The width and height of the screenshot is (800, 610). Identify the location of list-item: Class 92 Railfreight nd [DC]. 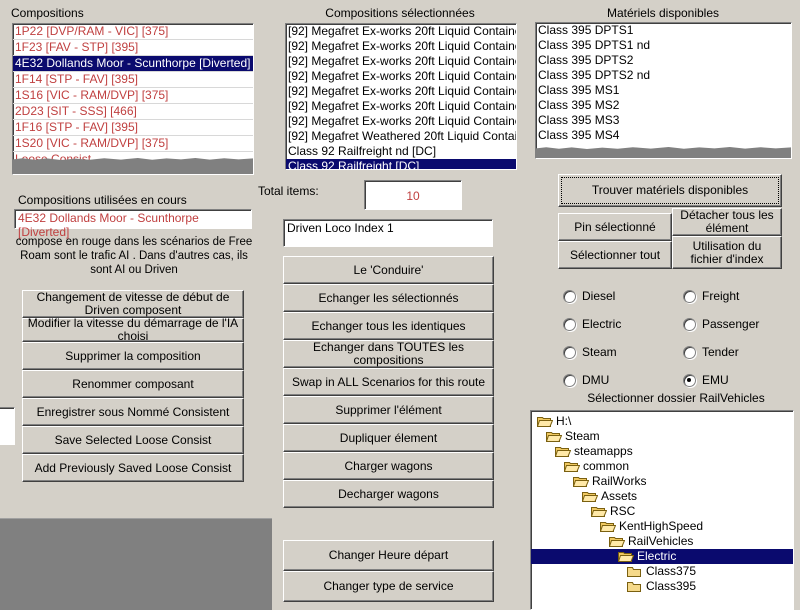
(401, 151).